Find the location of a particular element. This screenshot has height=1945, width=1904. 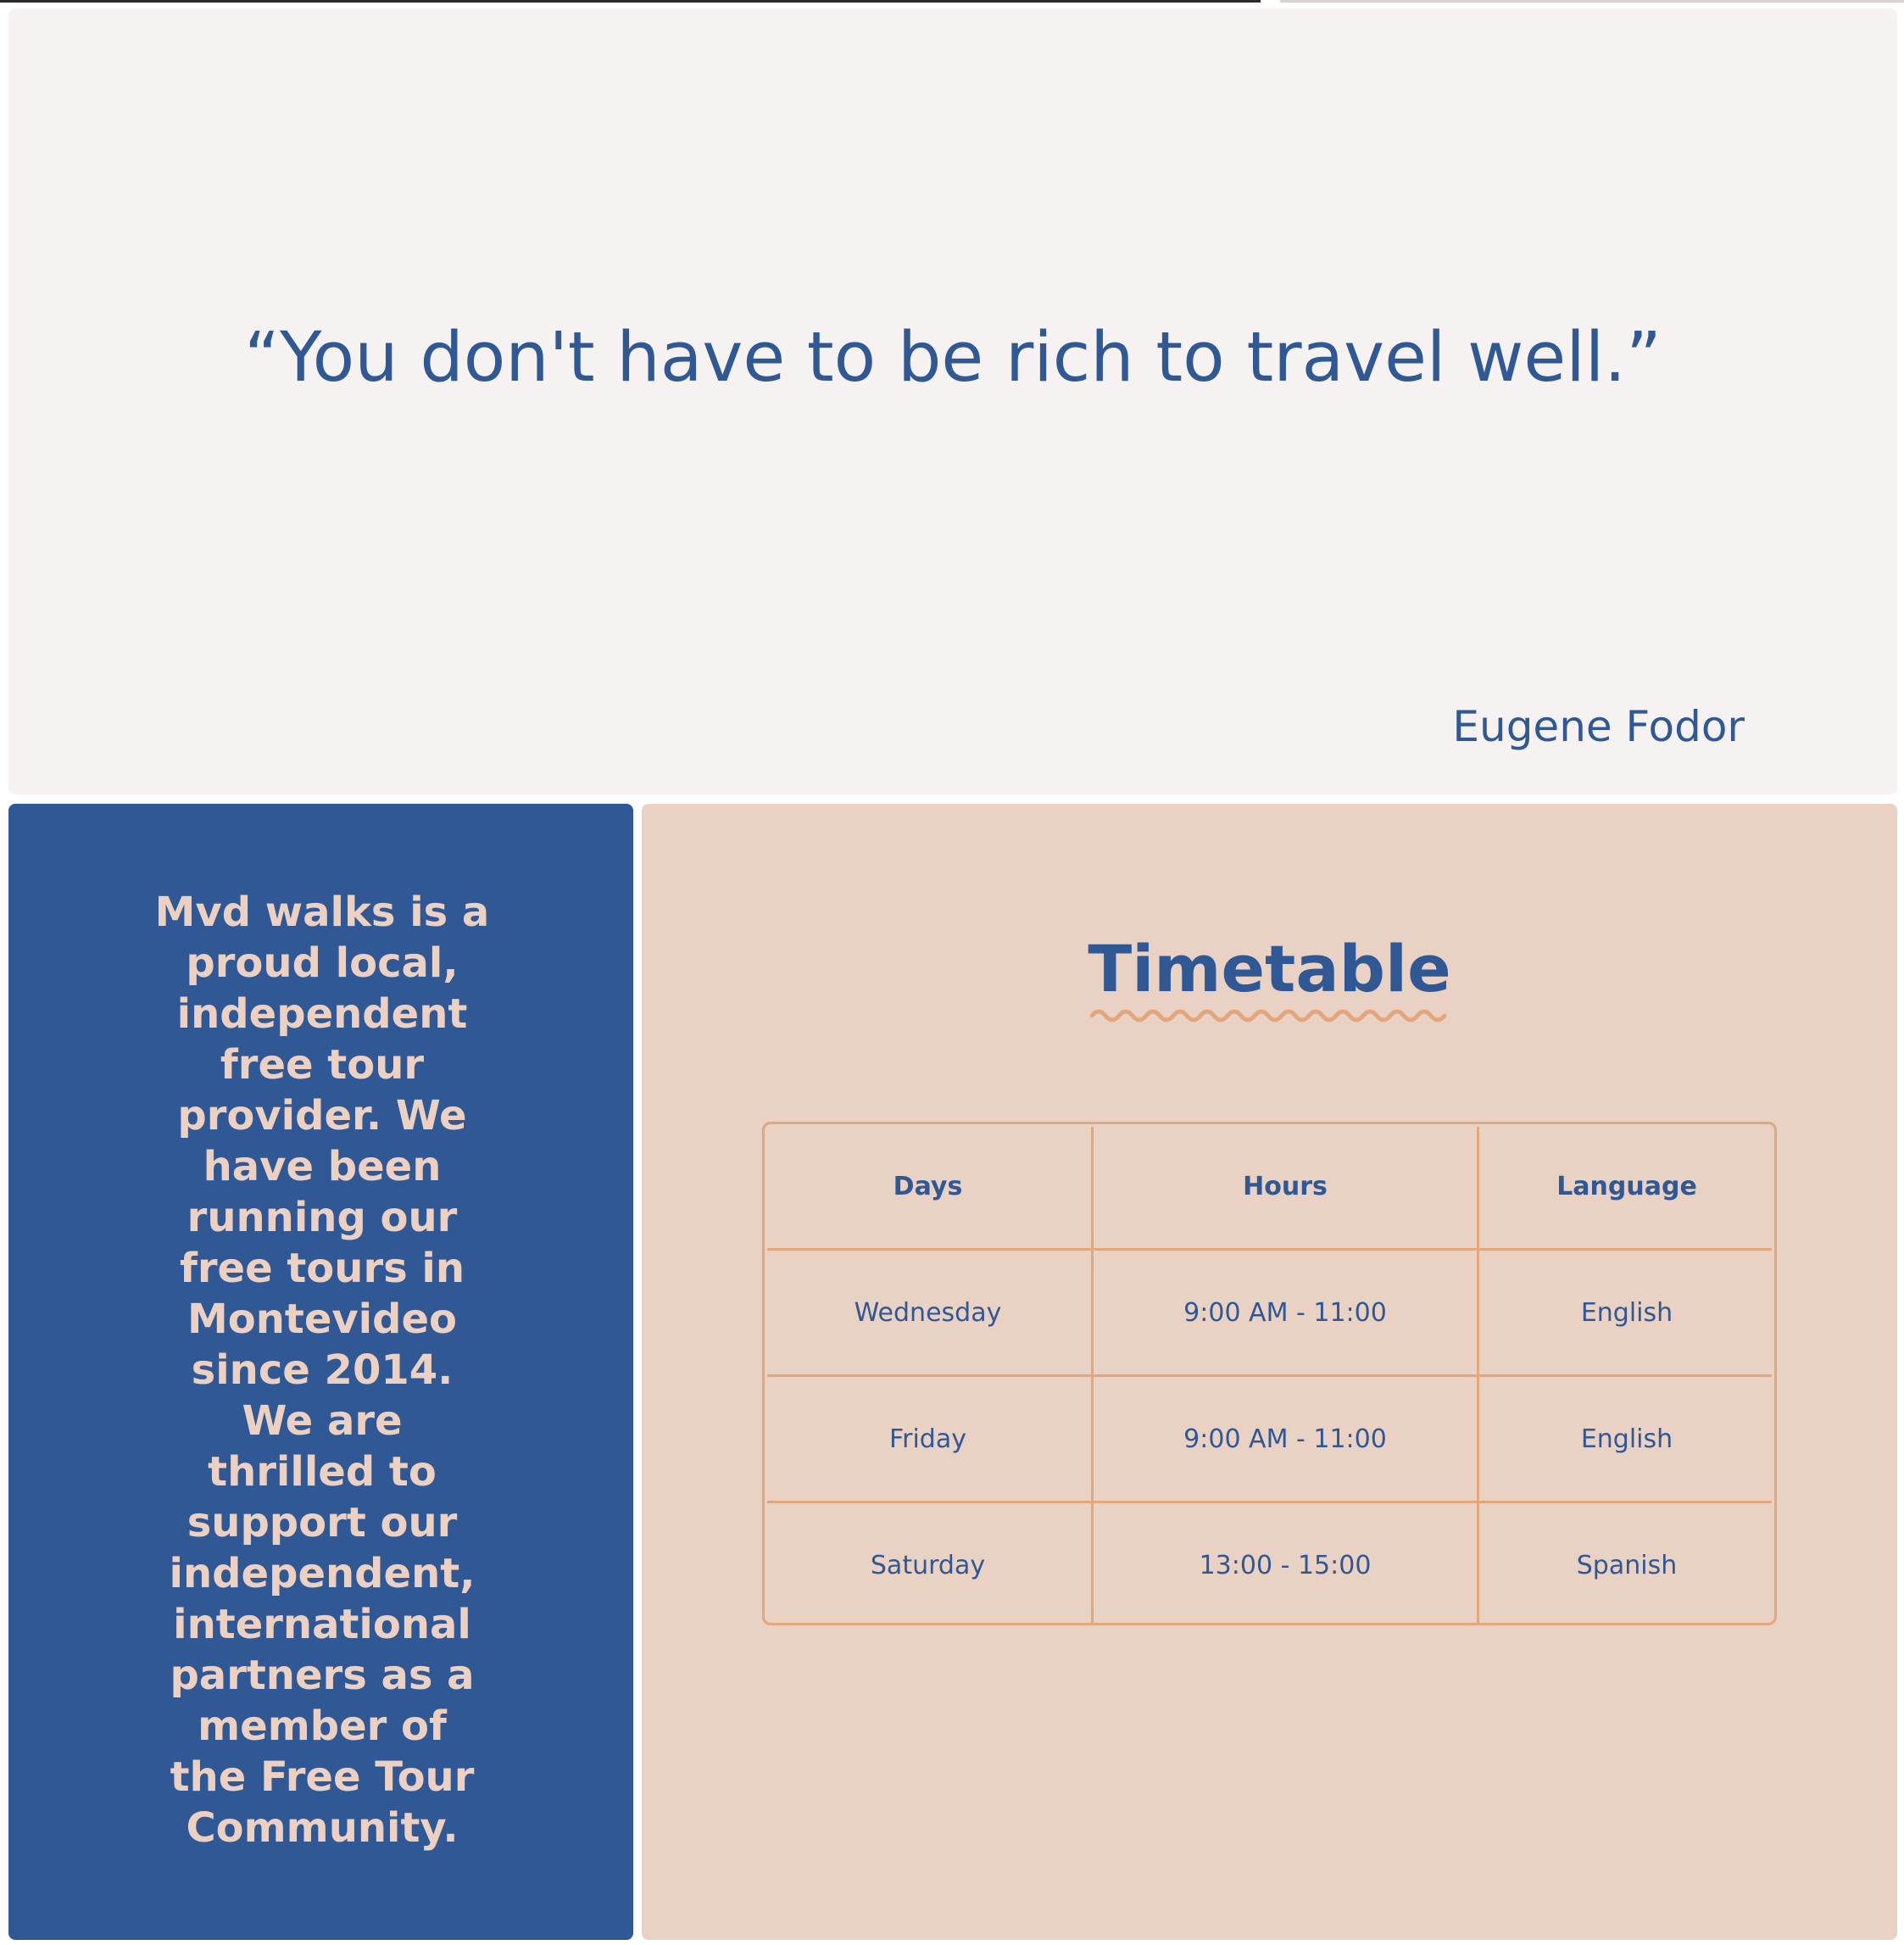

table-row: Friday 9:00 AM - 11:00 English is located at coordinates (1270, 1439).